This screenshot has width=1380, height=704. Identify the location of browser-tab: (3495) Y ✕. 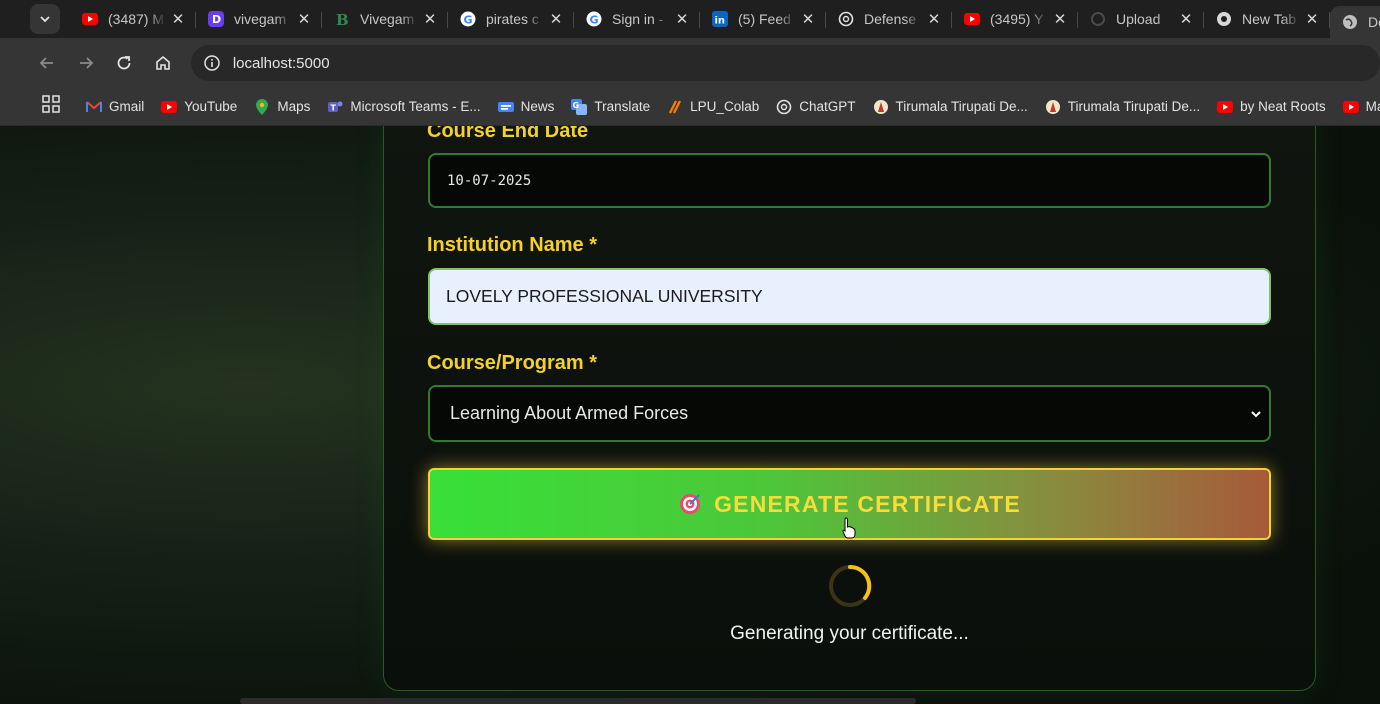
(1015, 19).